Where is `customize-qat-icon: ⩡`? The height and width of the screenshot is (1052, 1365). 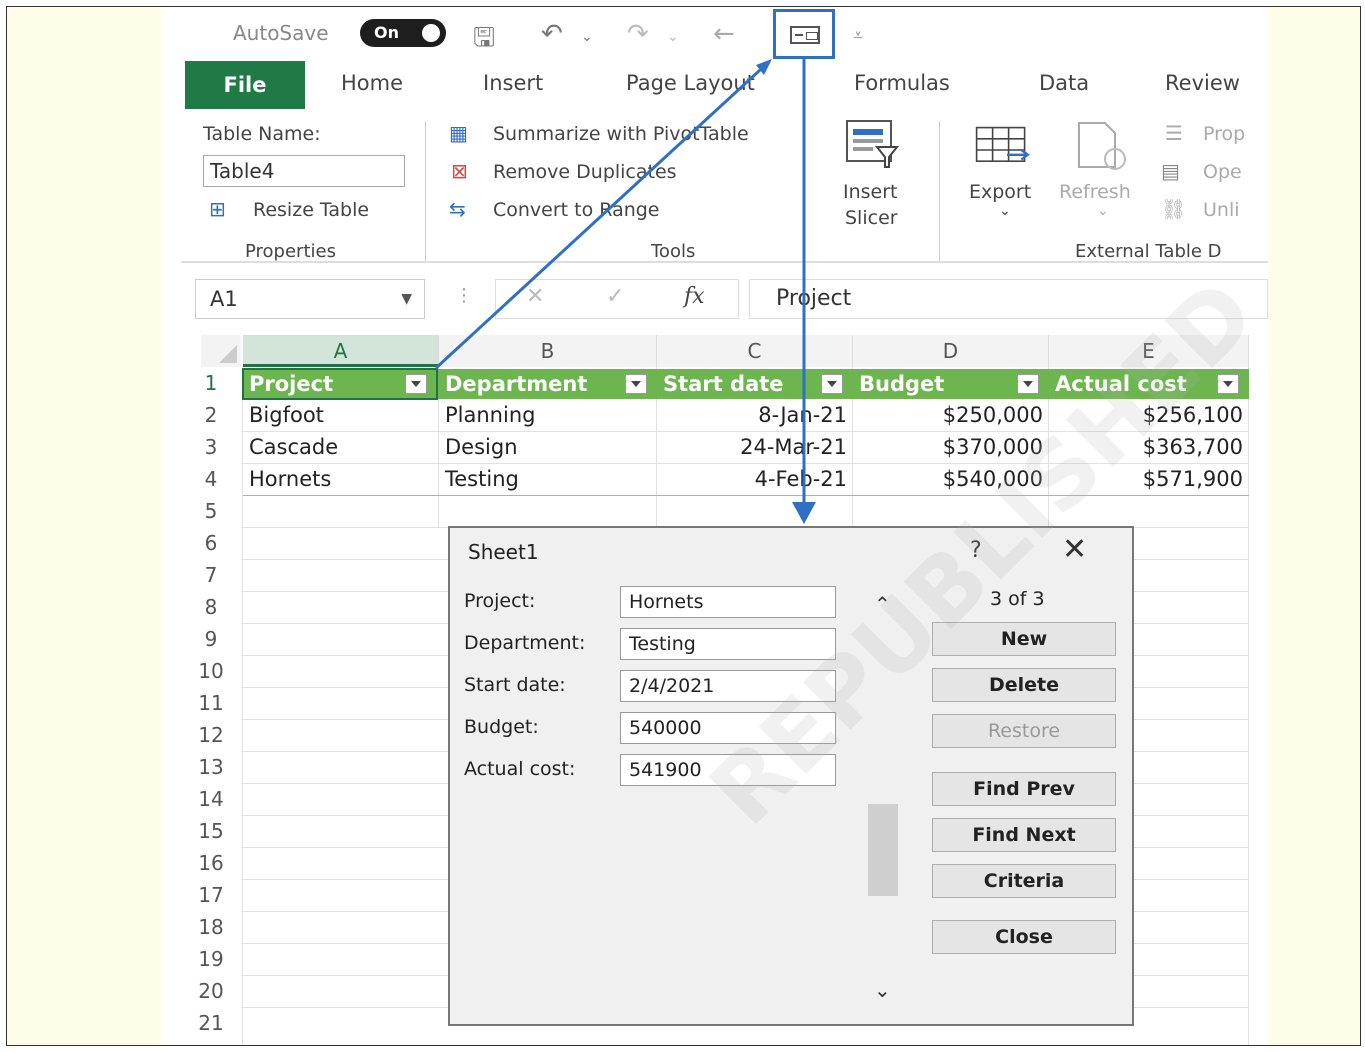
customize-qat-icon: ⩡ is located at coordinates (858, 35).